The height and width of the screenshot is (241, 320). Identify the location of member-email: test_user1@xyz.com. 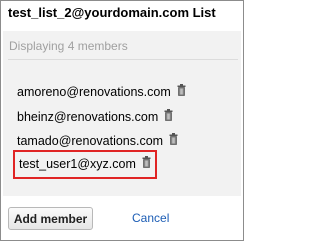
(77, 164).